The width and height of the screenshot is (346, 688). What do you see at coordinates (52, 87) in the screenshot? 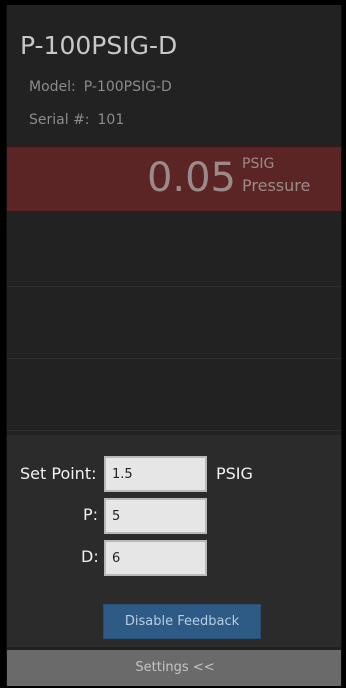
I see `model-label: Model:` at bounding box center [52, 87].